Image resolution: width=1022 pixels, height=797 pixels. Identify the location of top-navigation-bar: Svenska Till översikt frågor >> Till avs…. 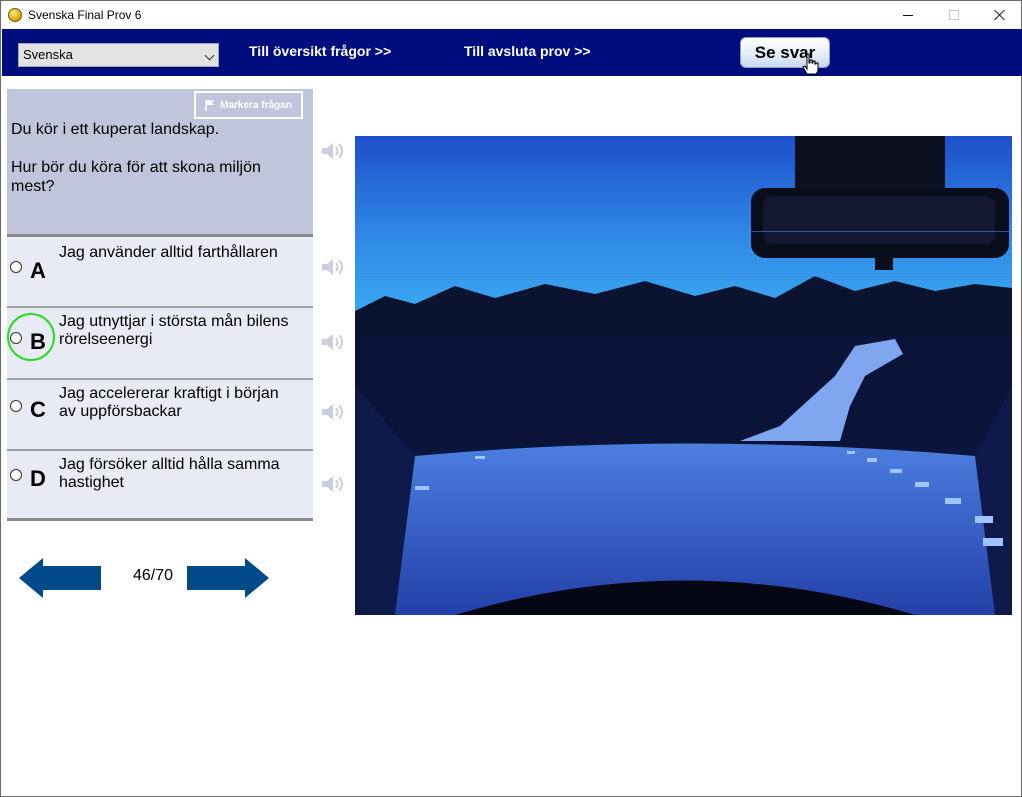
(512, 52).